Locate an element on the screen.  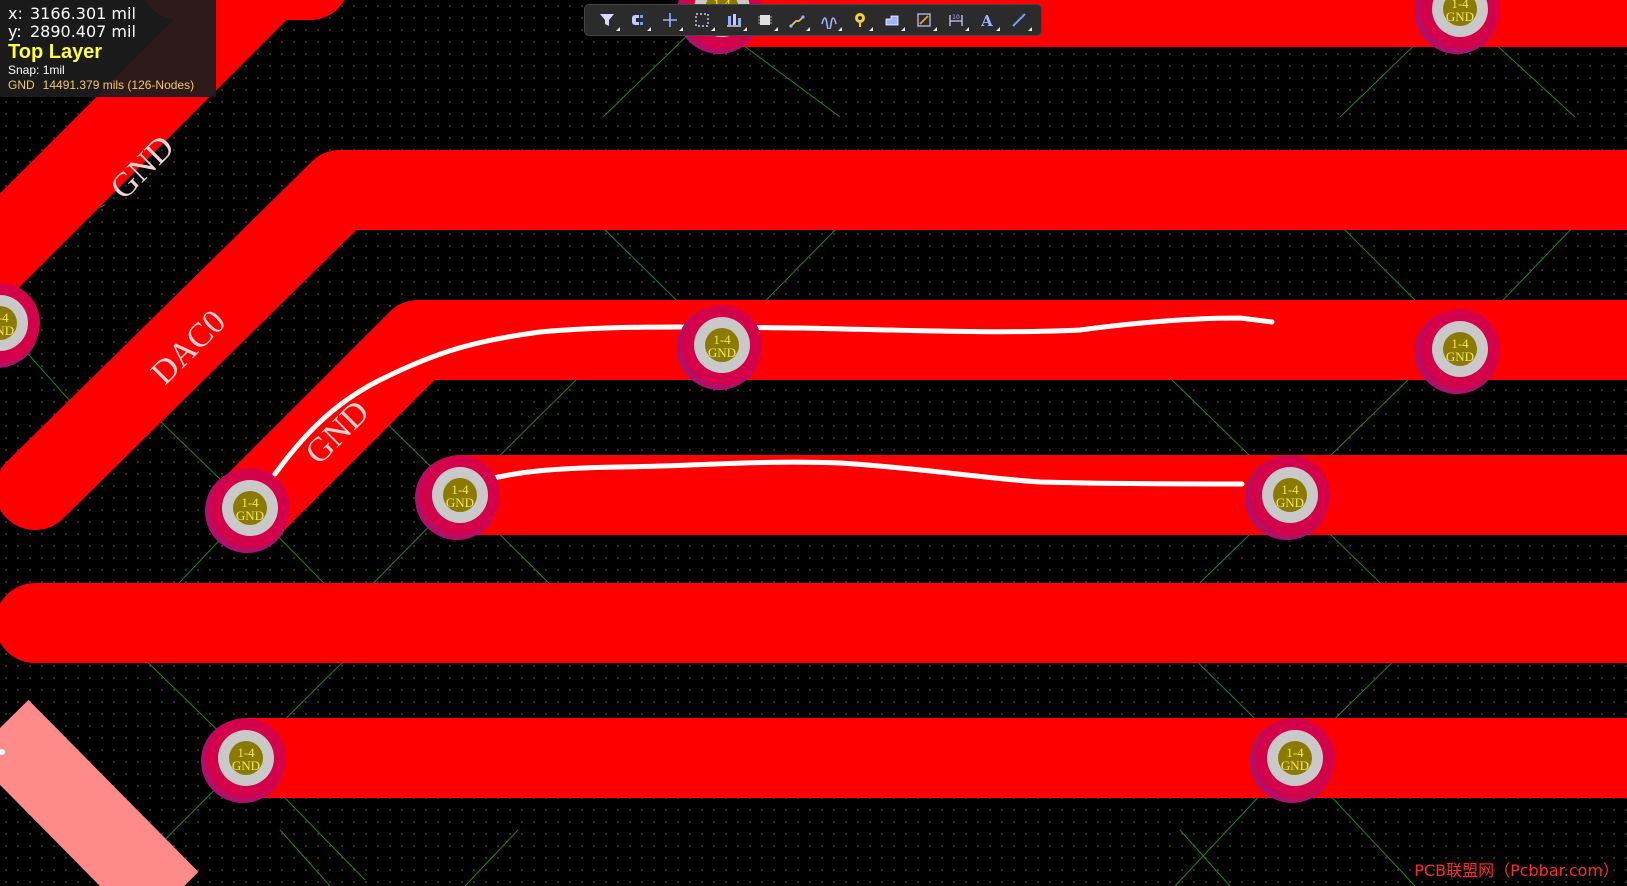
line-icon is located at coordinates (1019, 20).